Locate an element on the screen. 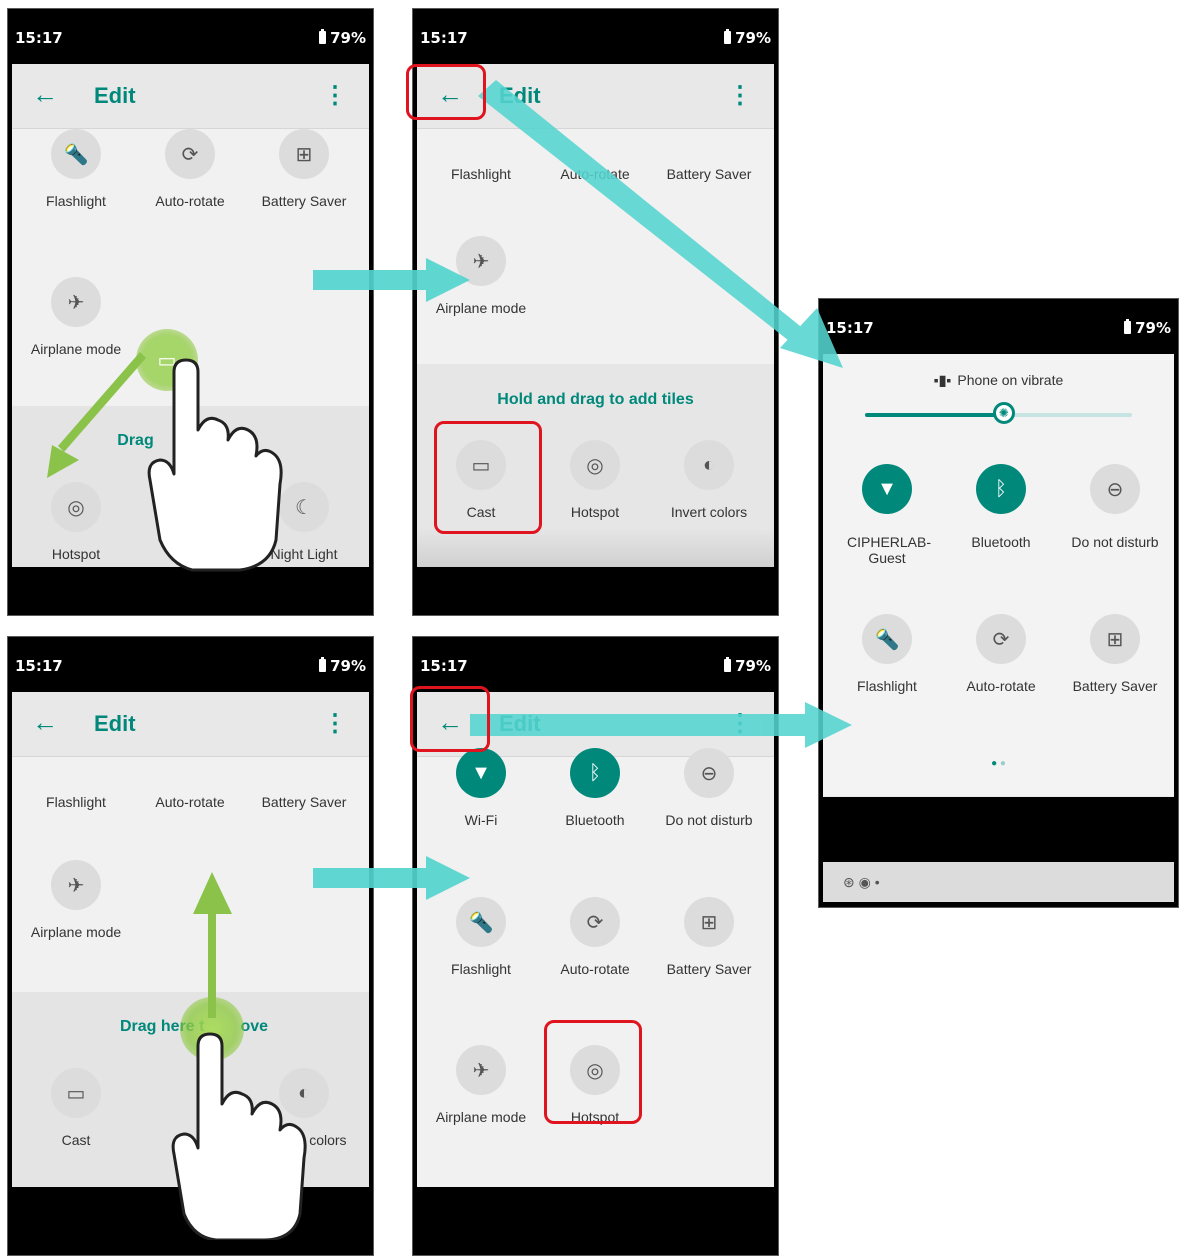 This screenshot has height=1256, width=1179. aperture-icon: ⊛ is located at coordinates (849, 882).